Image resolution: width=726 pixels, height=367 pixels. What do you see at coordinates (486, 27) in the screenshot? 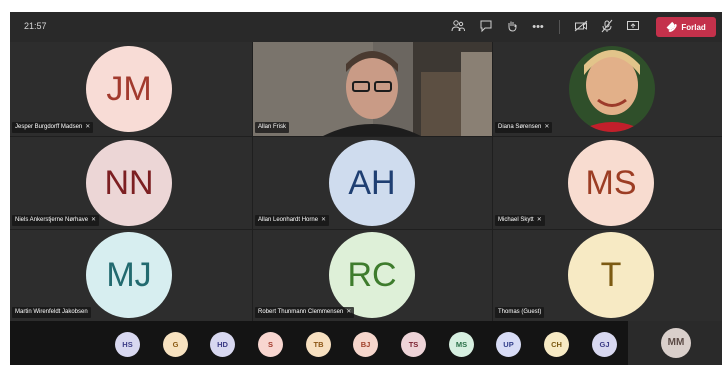
I see `chat-icon` at bounding box center [486, 27].